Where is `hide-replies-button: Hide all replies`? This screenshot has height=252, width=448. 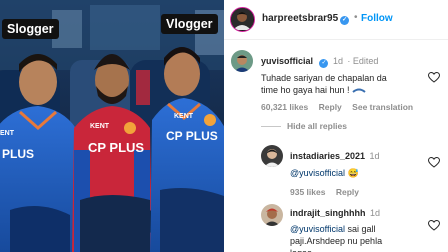
hide-replies-button: Hide all replies is located at coordinates (317, 126).